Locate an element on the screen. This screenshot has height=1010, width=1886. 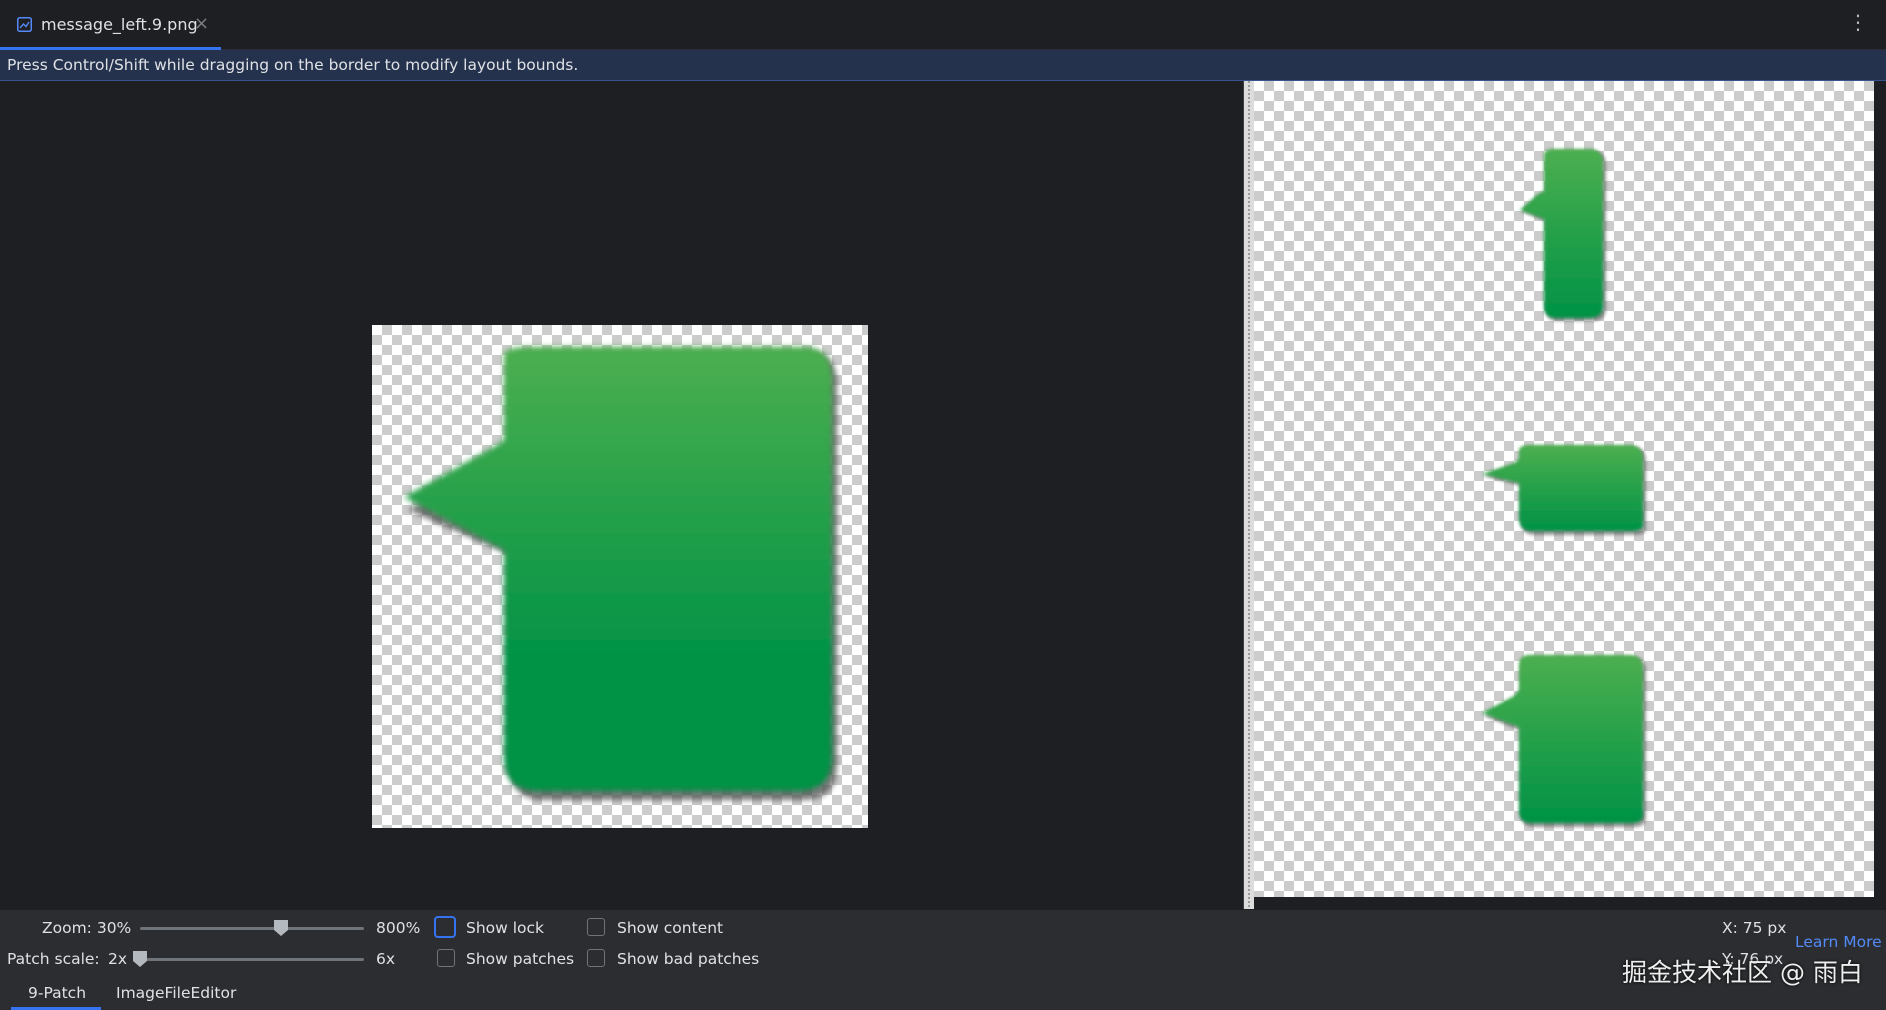
zoom-label: Zoom: 30% is located at coordinates (87, 928).